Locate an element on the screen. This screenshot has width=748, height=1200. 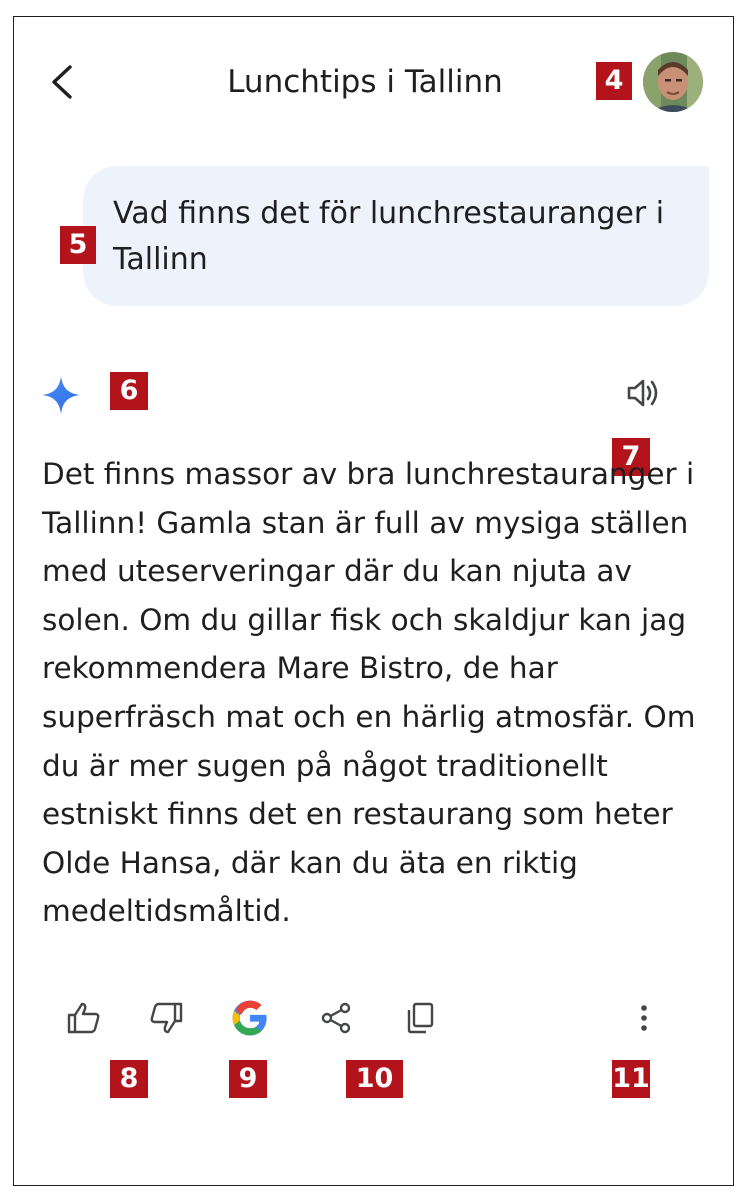
google-g-icon is located at coordinates (249, 1018).